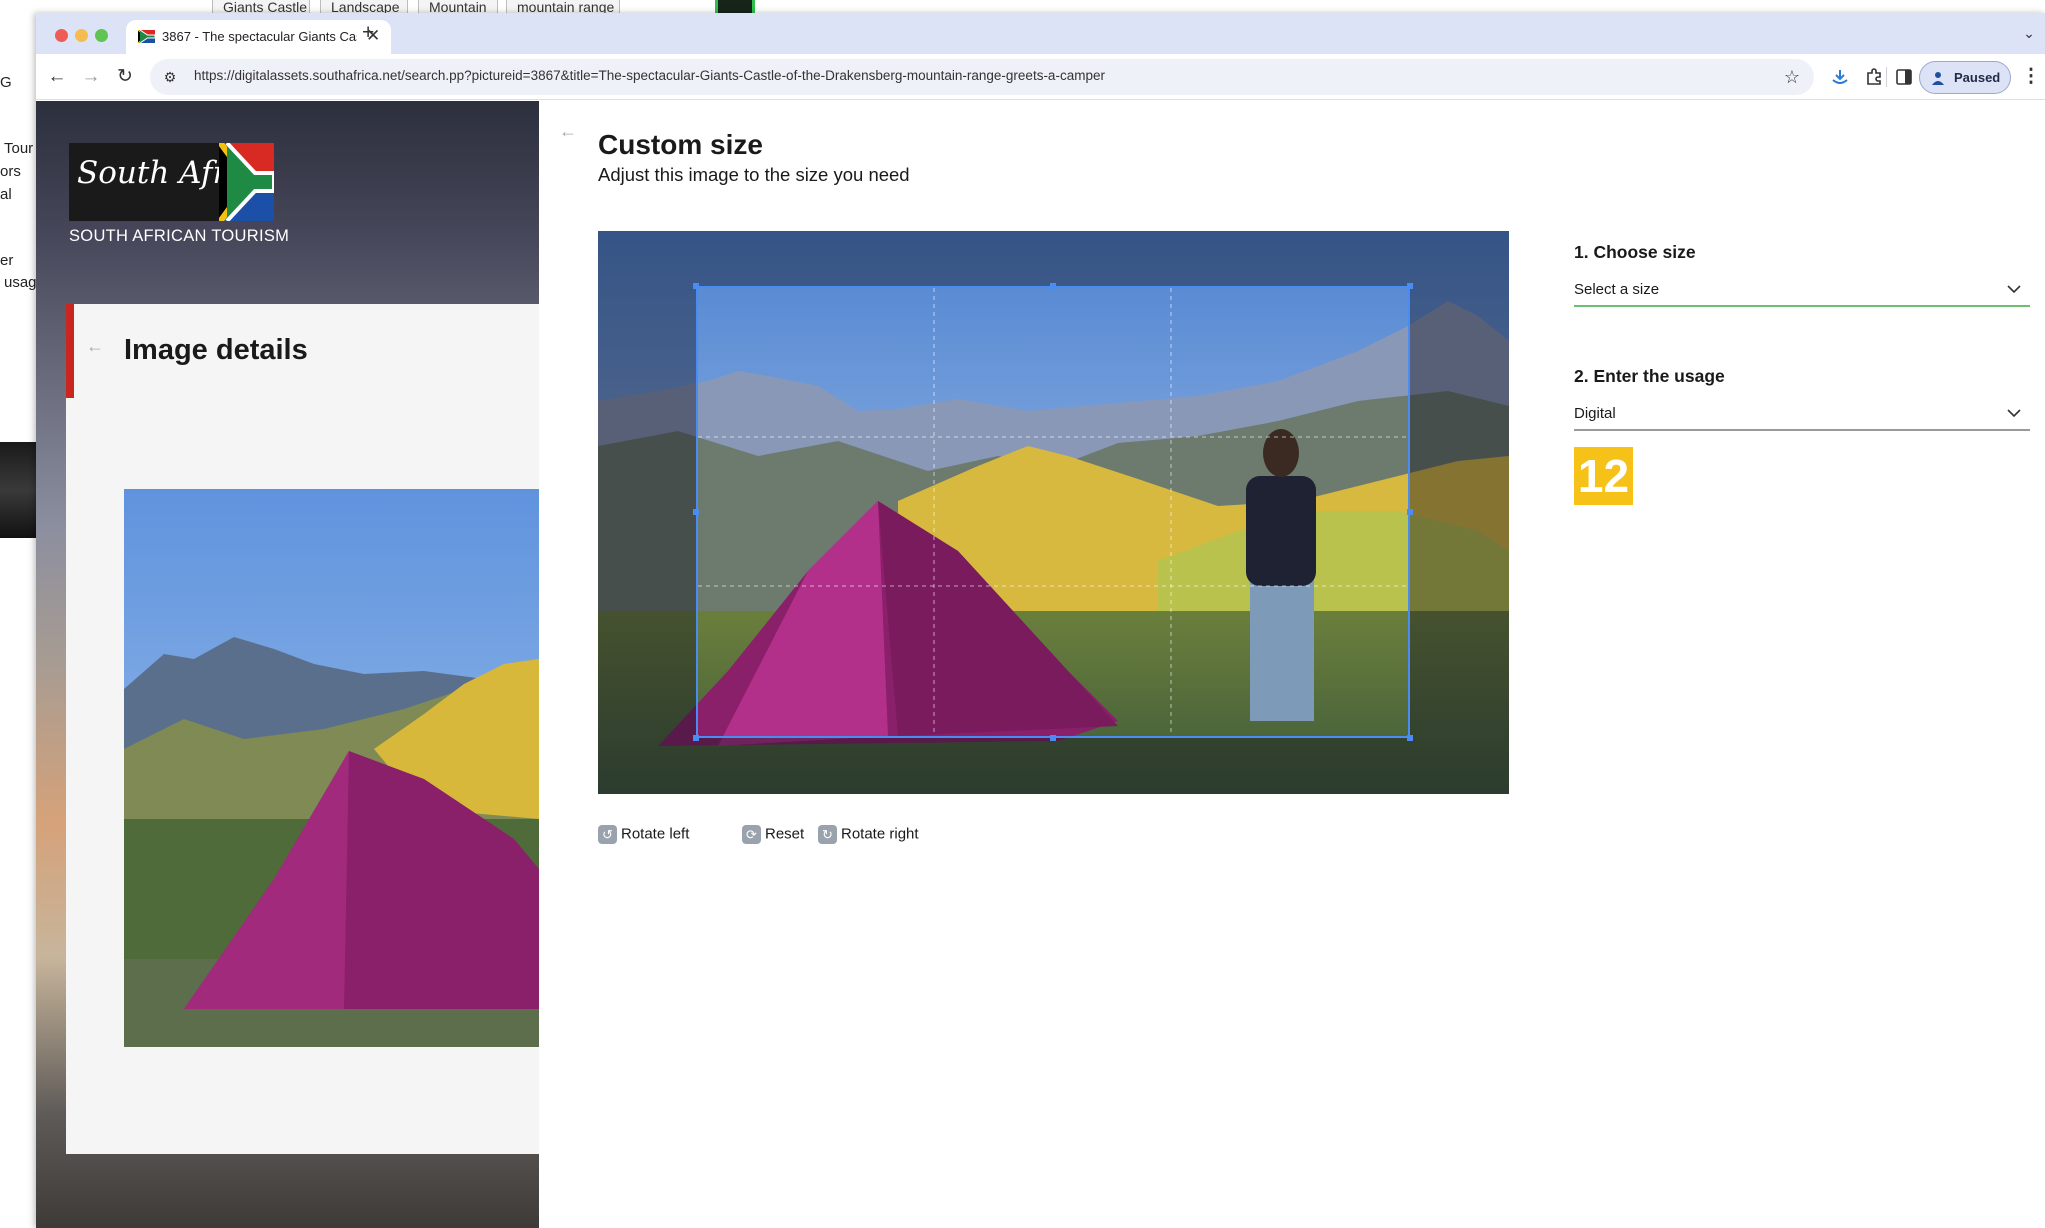  I want to click on minimize-window-button, so click(81, 35).